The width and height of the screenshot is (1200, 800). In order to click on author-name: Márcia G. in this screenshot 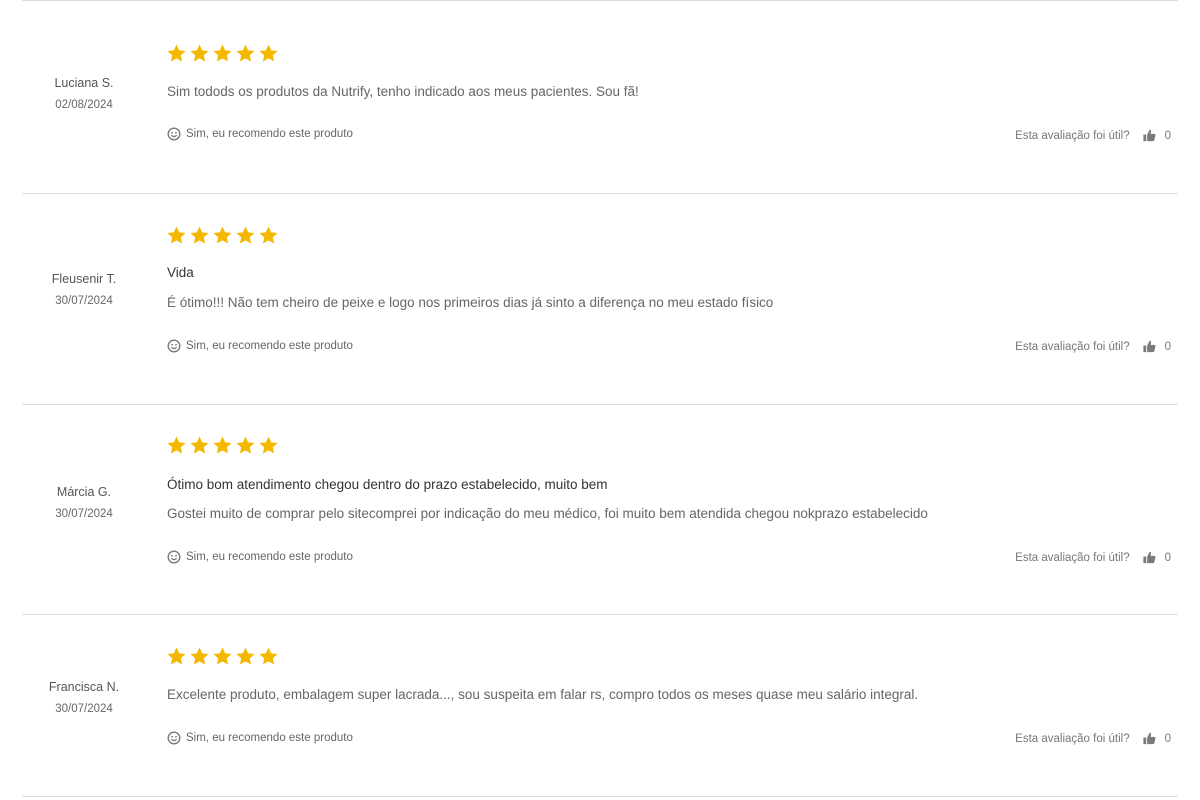, I will do `click(84, 492)`.